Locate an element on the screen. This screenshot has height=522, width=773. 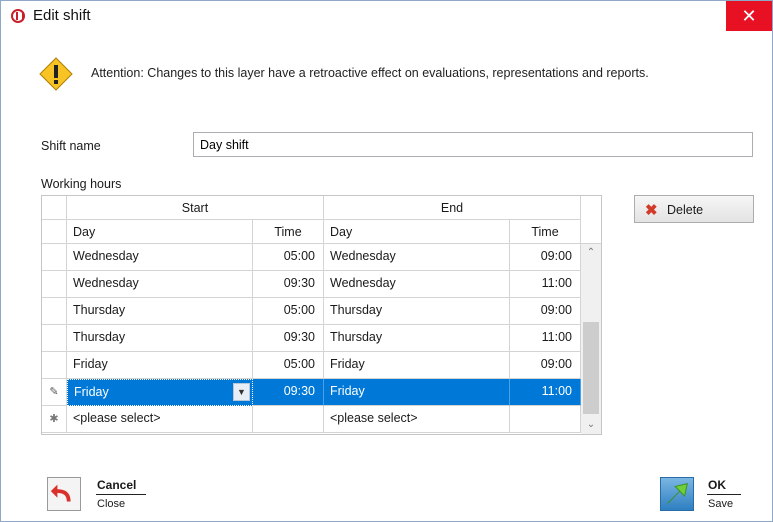
start-group-header: Start is located at coordinates (195, 208).